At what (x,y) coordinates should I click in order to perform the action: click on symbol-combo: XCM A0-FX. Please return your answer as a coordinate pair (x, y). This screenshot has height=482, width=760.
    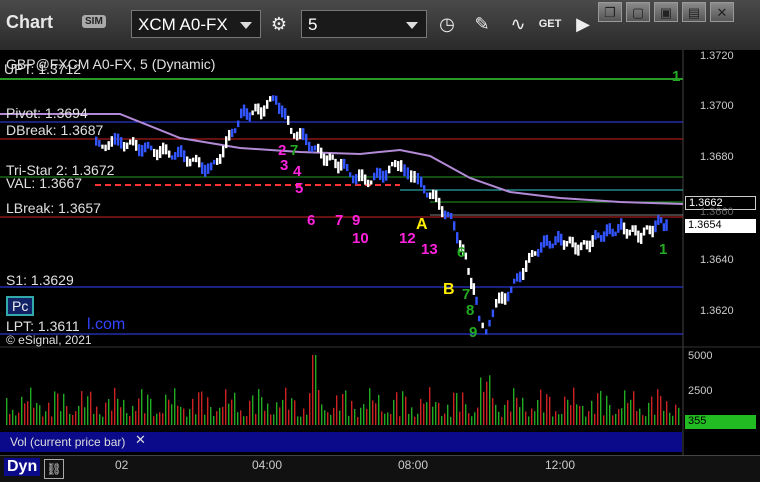
    Looking at the image, I should click on (196, 24).